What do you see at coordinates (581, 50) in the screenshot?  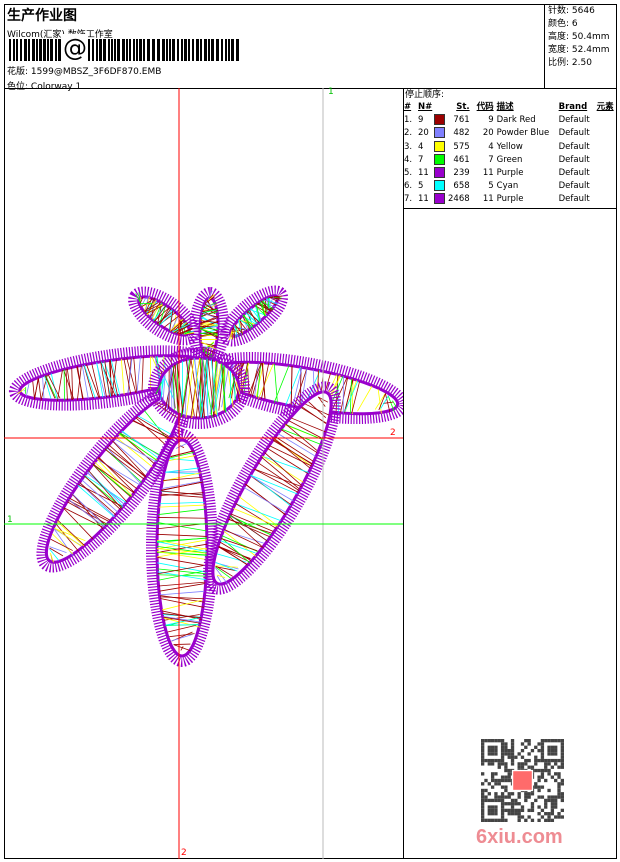 I see `info-width: 宽度: 52.4mm` at bounding box center [581, 50].